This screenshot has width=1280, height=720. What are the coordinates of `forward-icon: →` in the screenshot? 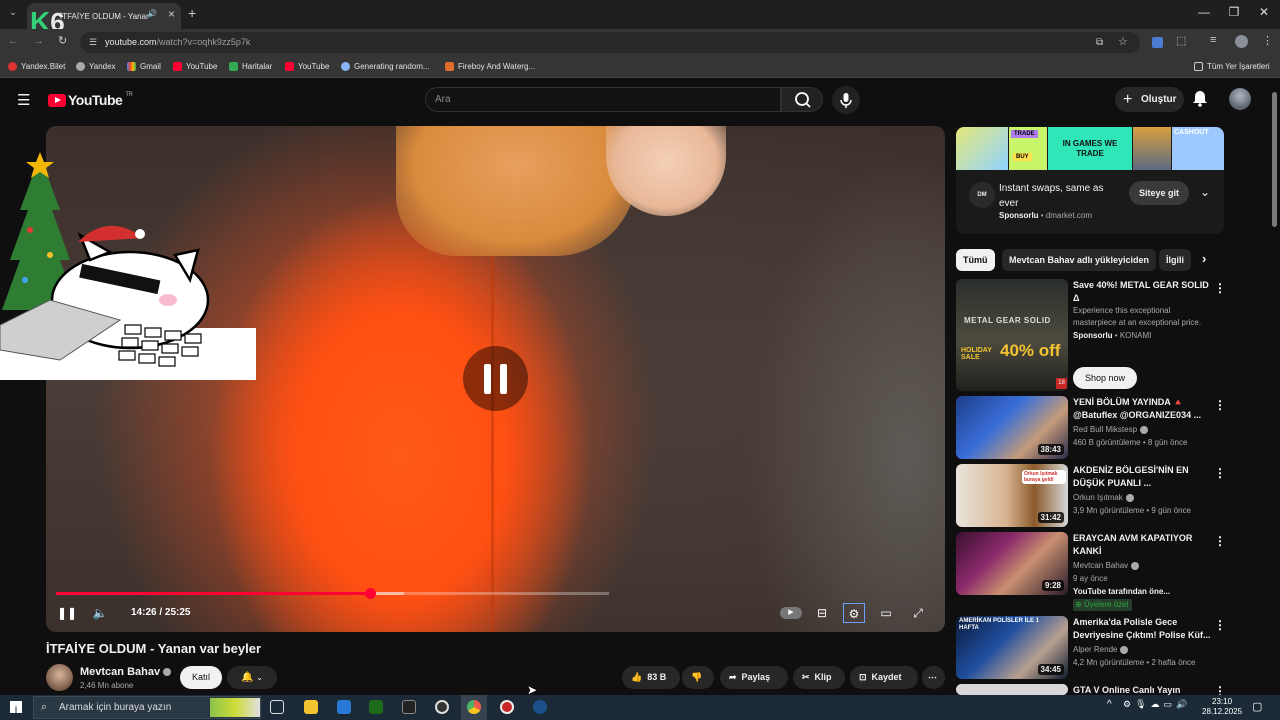 It's located at (38, 41).